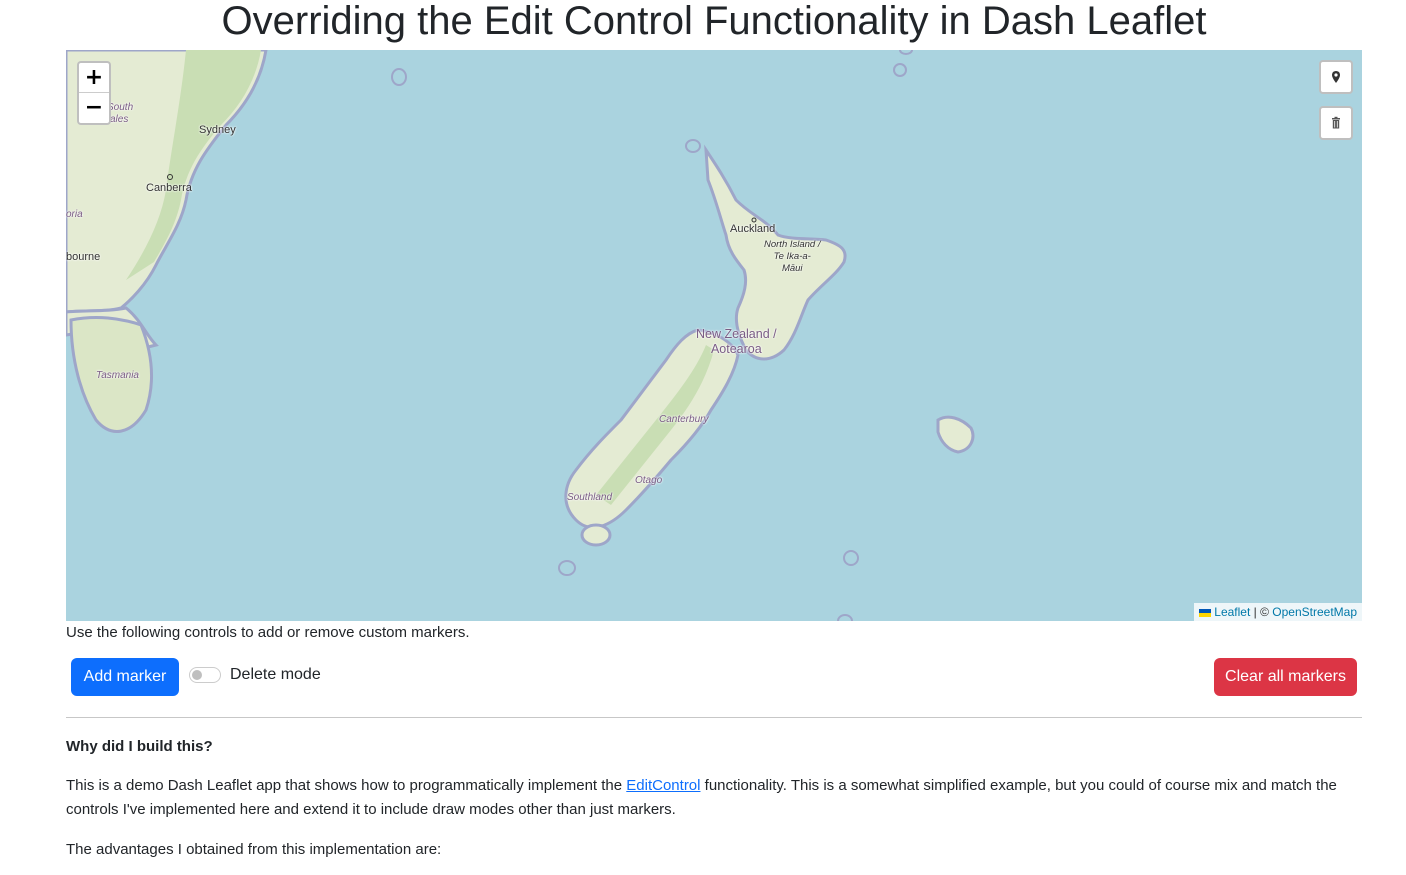  I want to click on map-label-north-island: North Island / Te Ika-a- Māui, so click(792, 257).